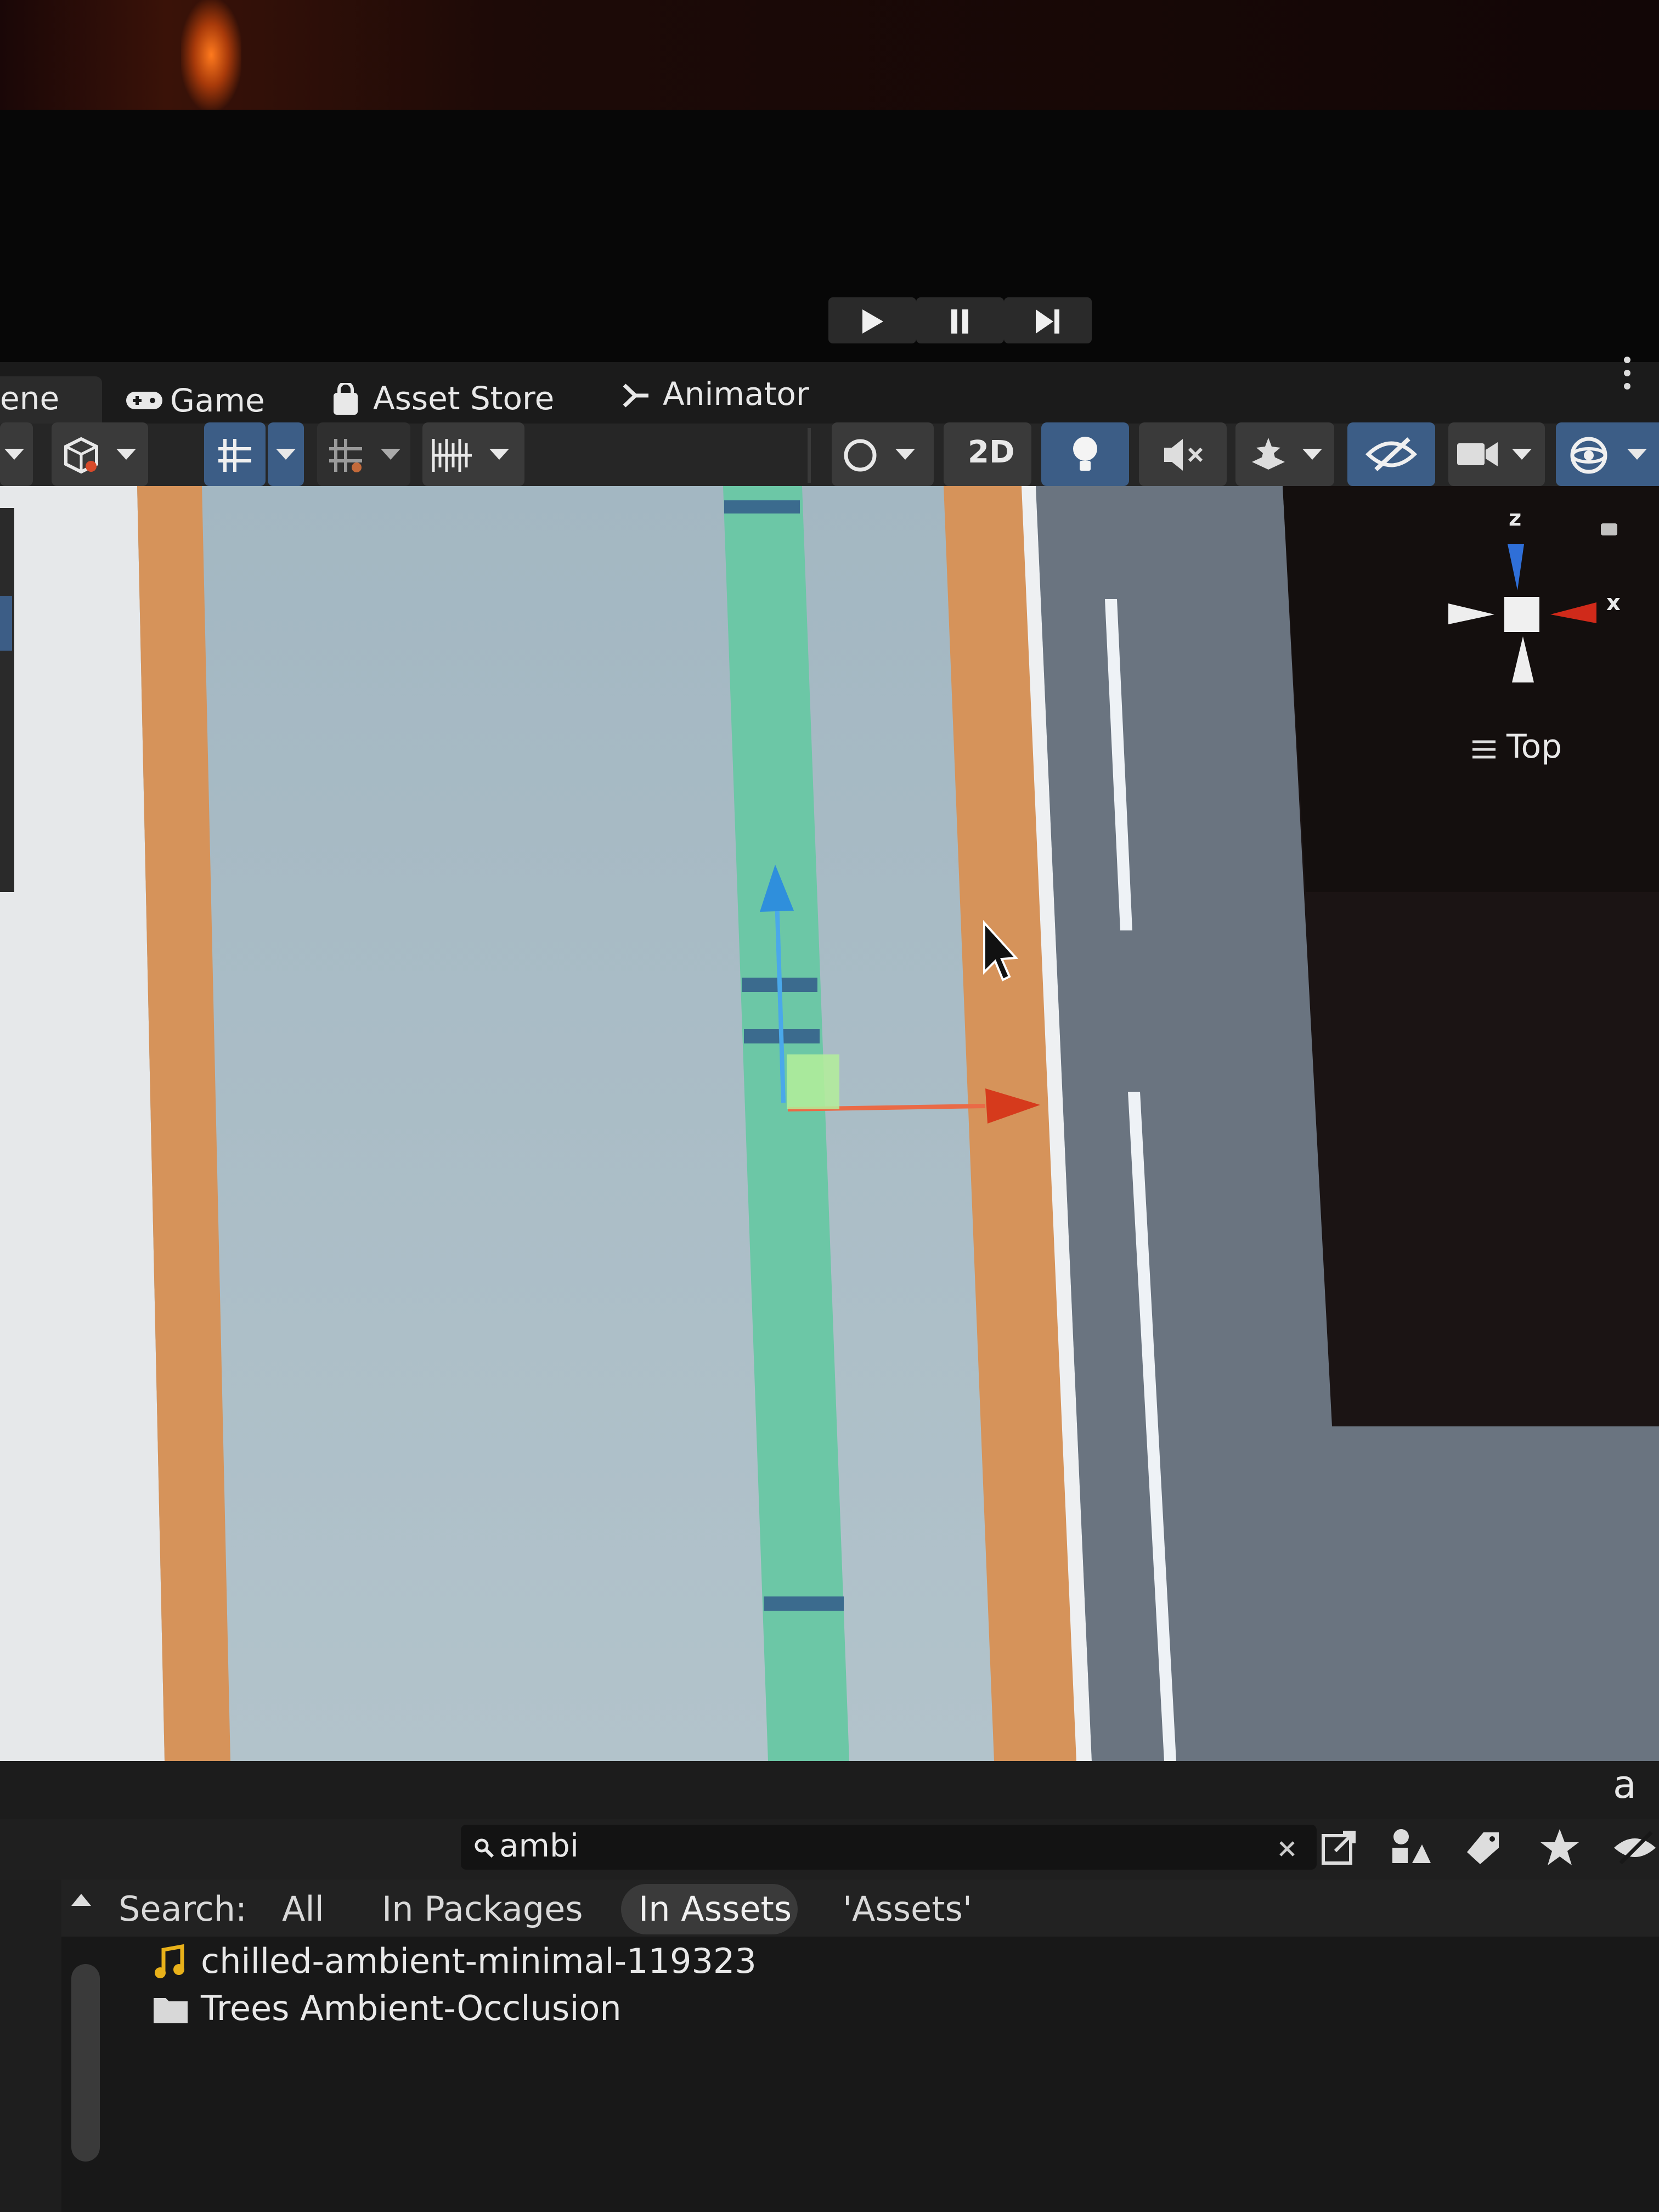 The image size is (1659, 2212). Describe the element at coordinates (81, 455) in the screenshot. I see `draw-mode-icon` at that location.